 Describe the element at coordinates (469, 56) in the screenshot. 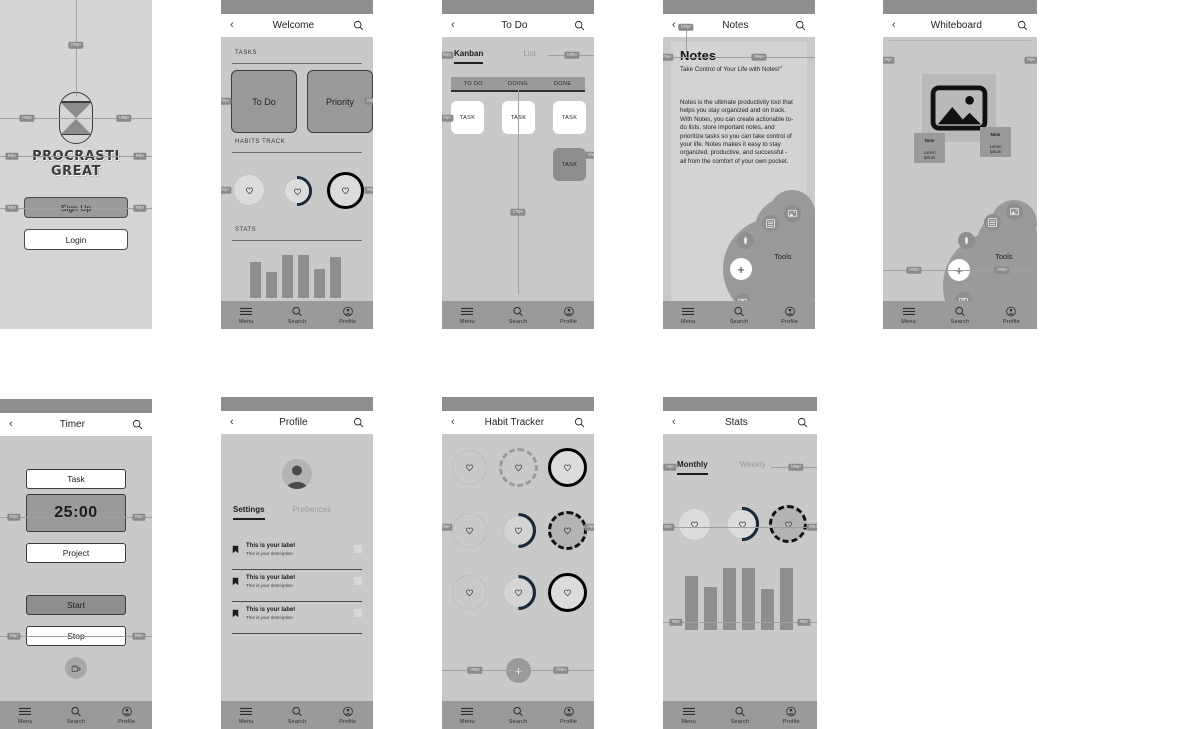

I see `tab-kanban: Kanban` at that location.